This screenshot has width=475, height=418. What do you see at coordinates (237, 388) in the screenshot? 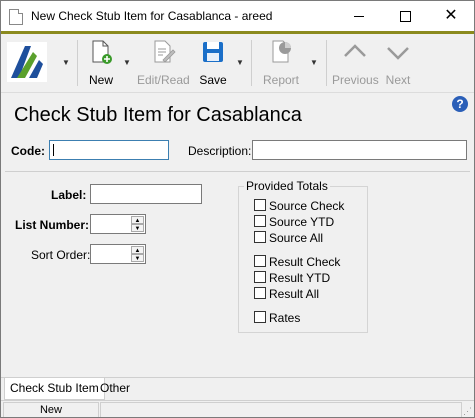
I see `tab-strip: Check Stub Item Other` at bounding box center [237, 388].